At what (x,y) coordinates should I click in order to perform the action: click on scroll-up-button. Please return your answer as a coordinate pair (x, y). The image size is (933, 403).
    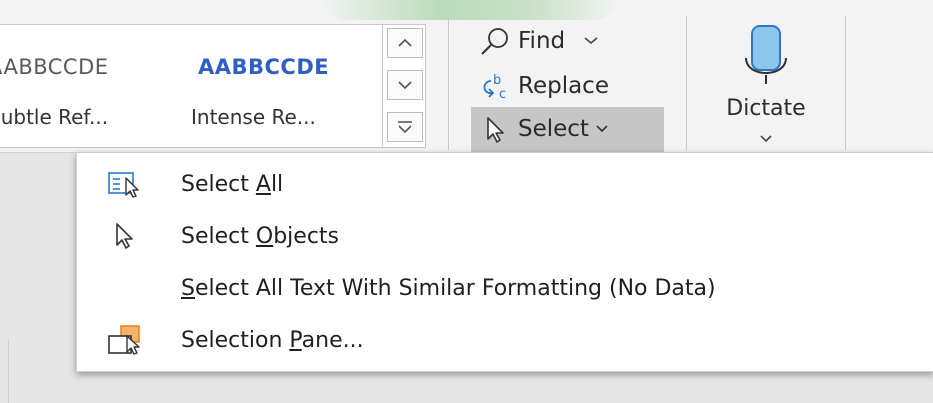
    Looking at the image, I should click on (405, 43).